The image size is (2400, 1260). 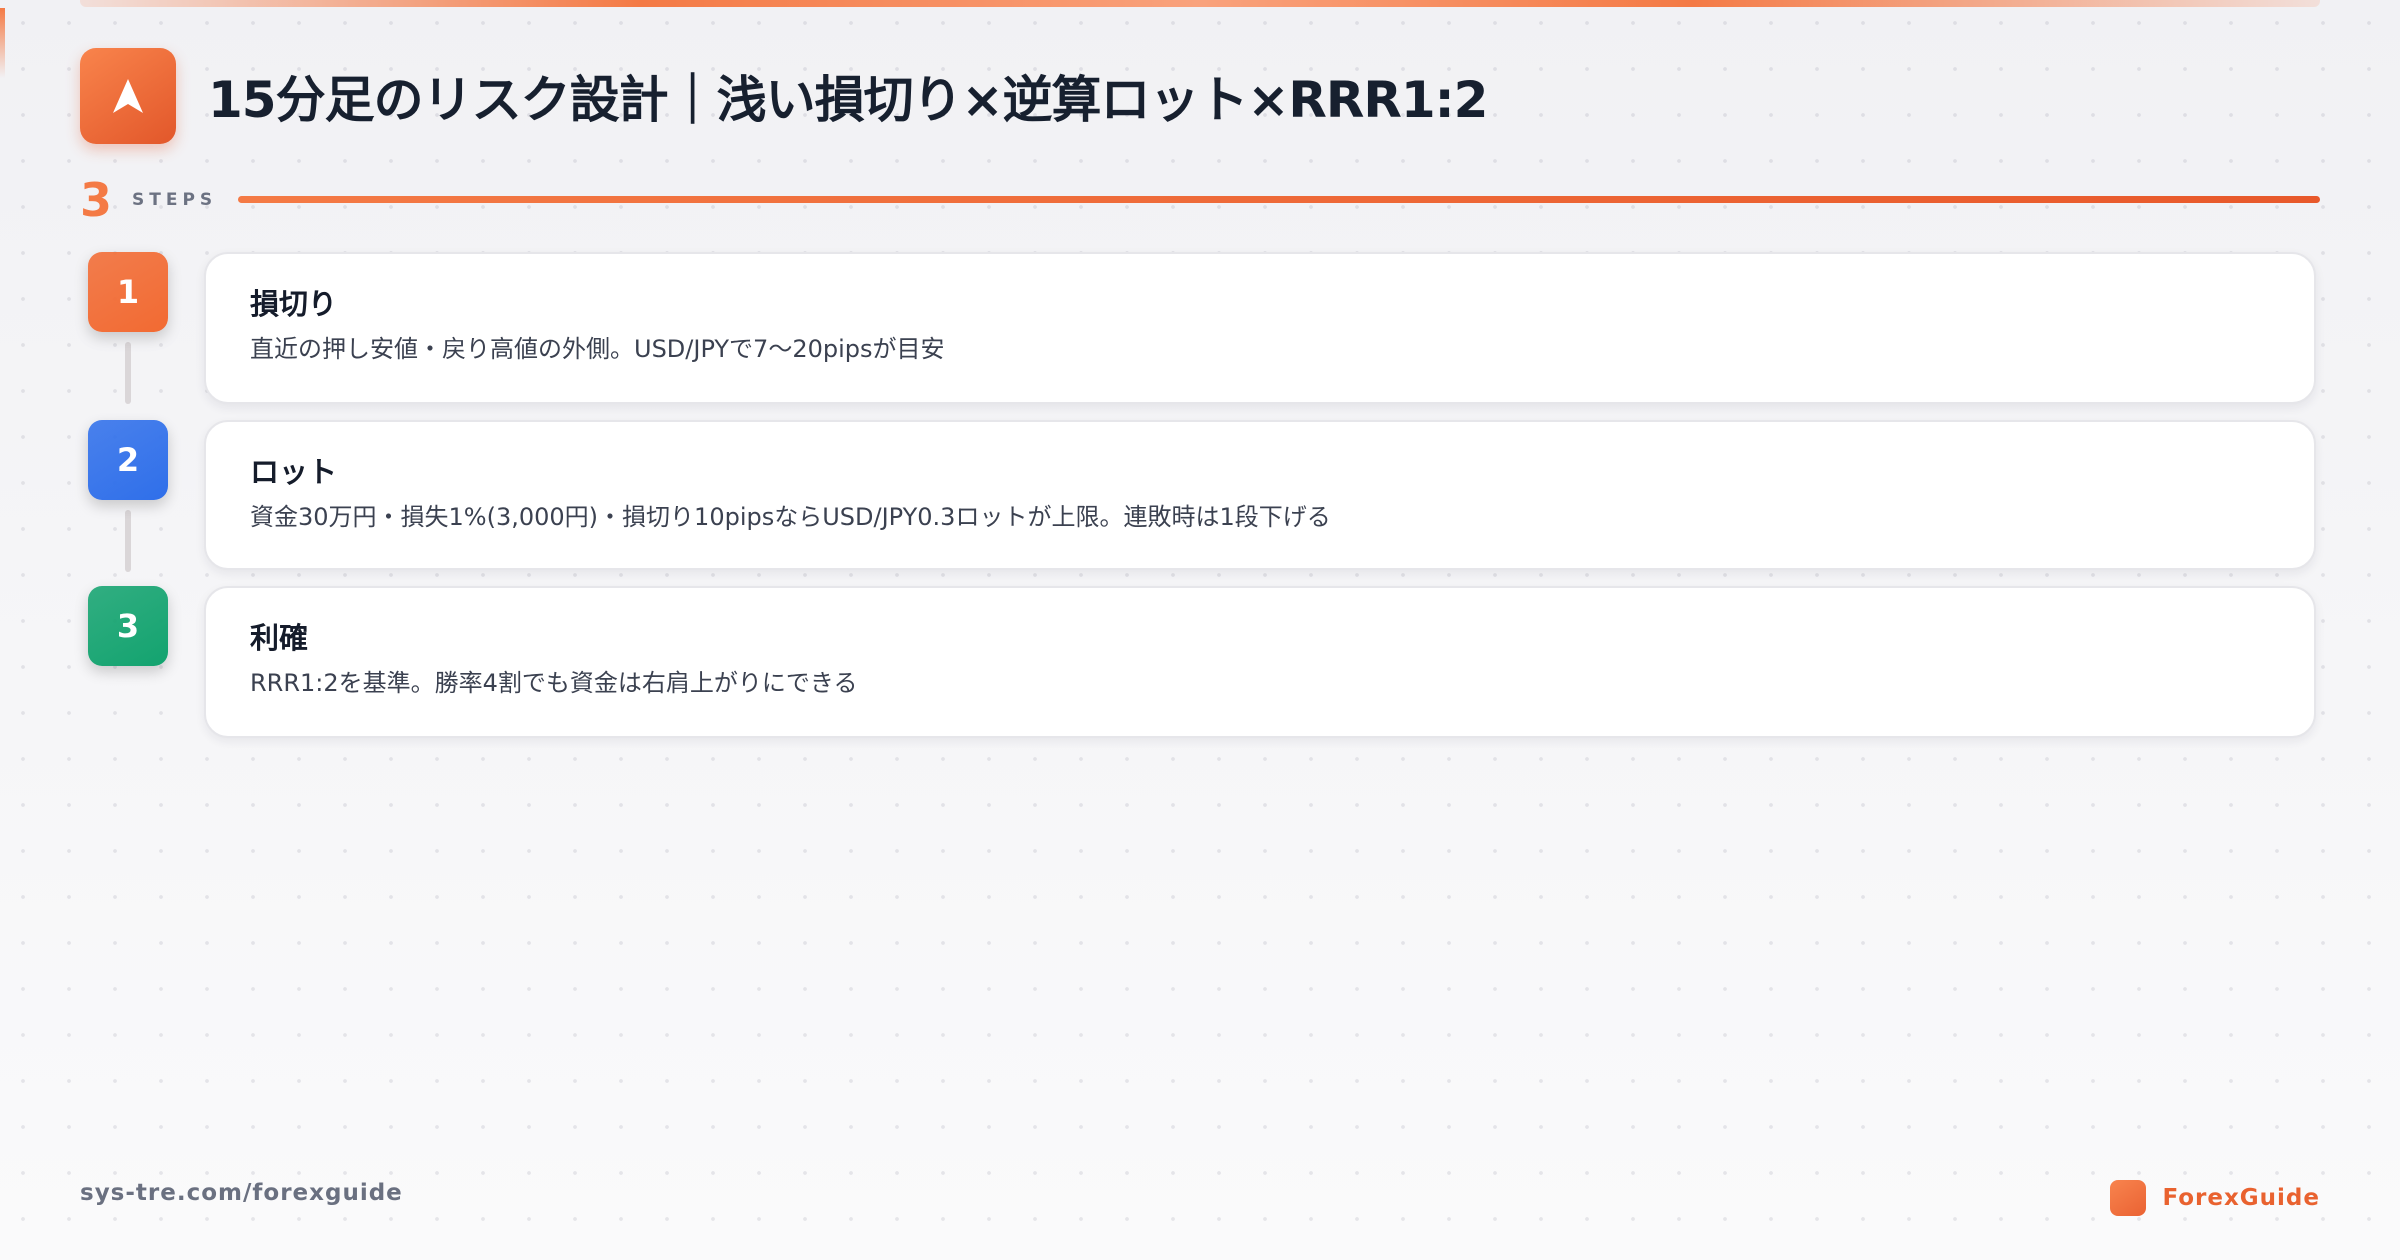 What do you see at coordinates (175, 200) in the screenshot?
I see `steps-label: STEPS` at bounding box center [175, 200].